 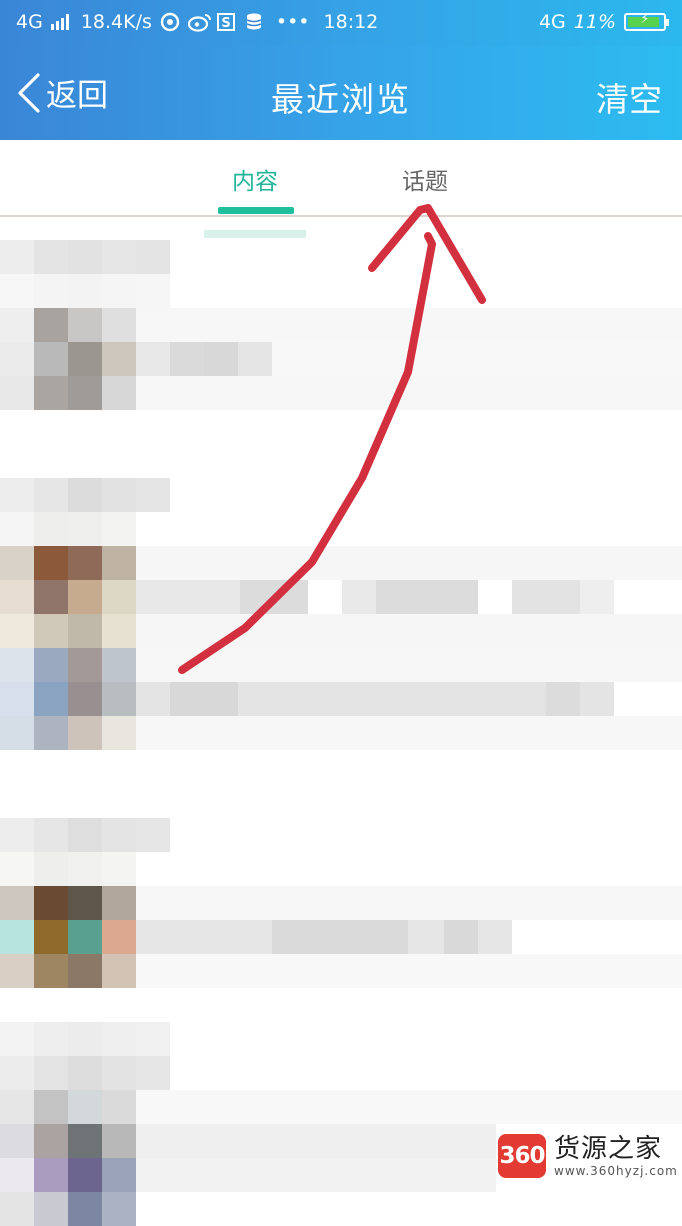 I want to click on watermark-name: 货源之家, so click(x=608, y=1149).